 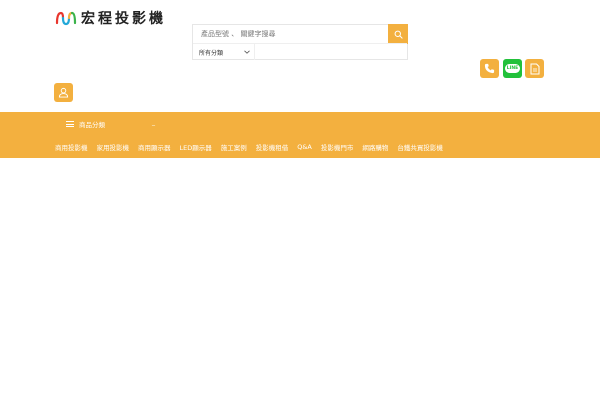 I want to click on phone-icon, so click(x=489, y=68).